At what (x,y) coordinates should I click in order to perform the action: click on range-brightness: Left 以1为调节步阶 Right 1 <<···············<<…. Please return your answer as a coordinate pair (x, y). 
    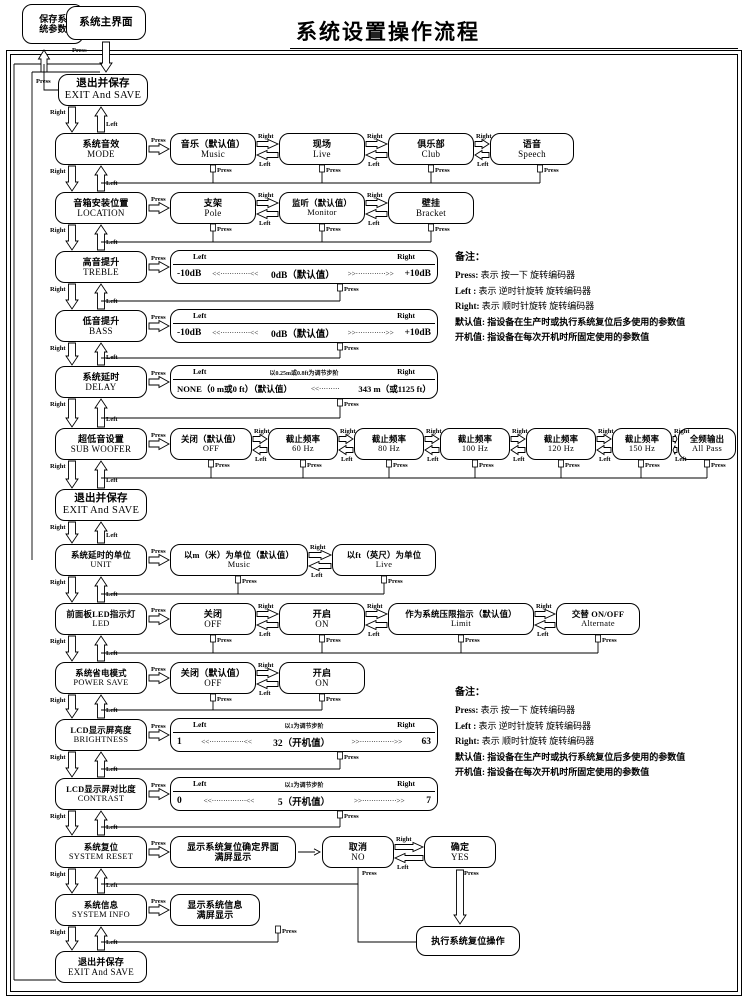
    Looking at the image, I should click on (304, 735).